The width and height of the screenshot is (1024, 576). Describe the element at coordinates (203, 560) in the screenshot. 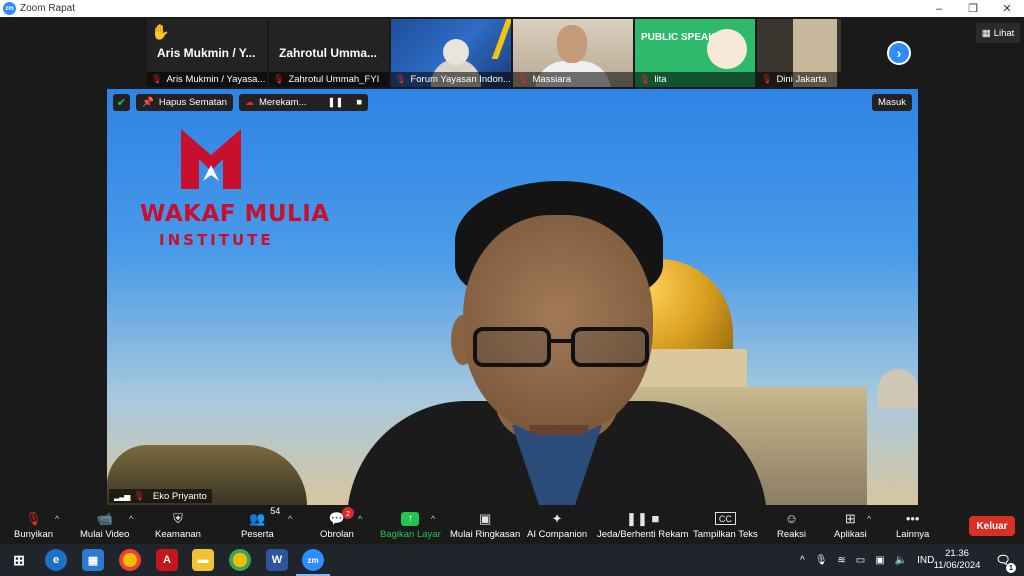

I see `file-explorer-icon: ▬` at that location.